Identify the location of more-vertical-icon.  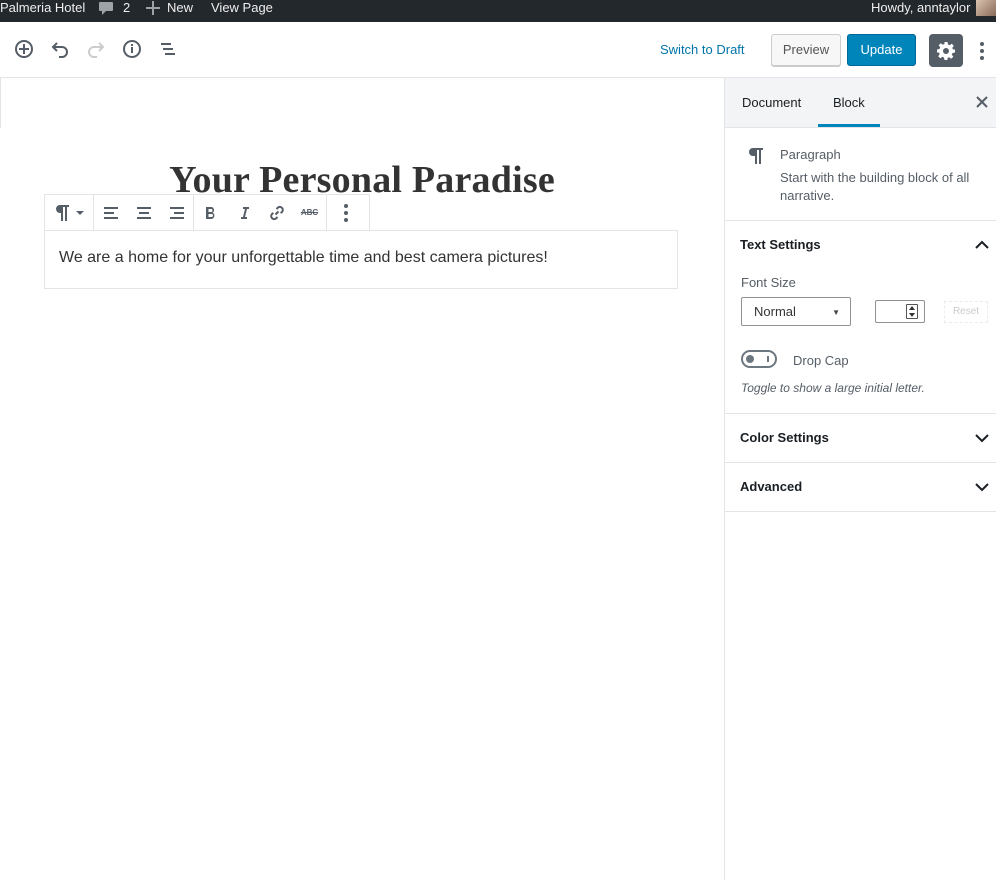
(982, 51).